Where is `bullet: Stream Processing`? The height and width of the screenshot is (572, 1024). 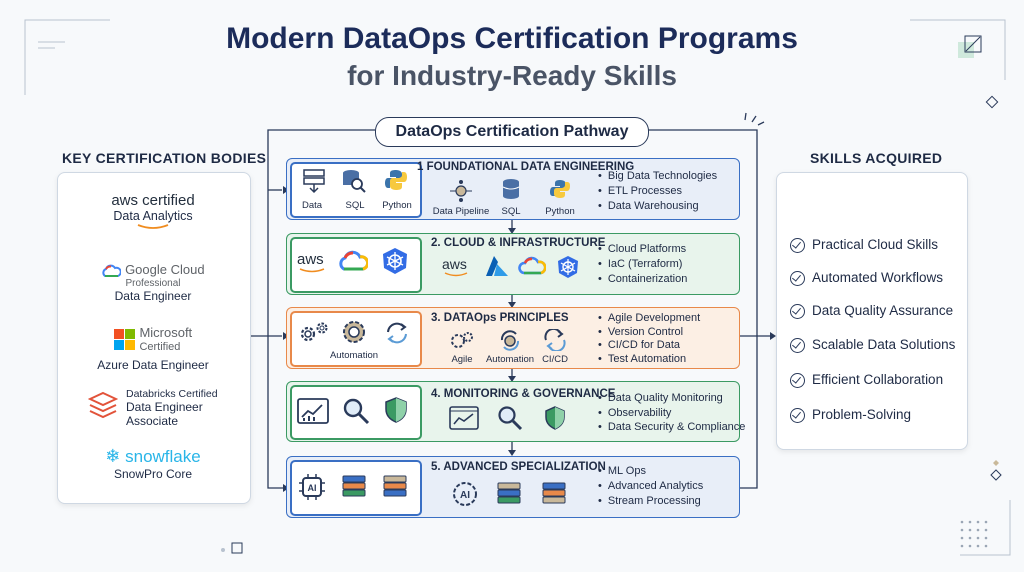 bullet: Stream Processing is located at coordinates (650, 501).